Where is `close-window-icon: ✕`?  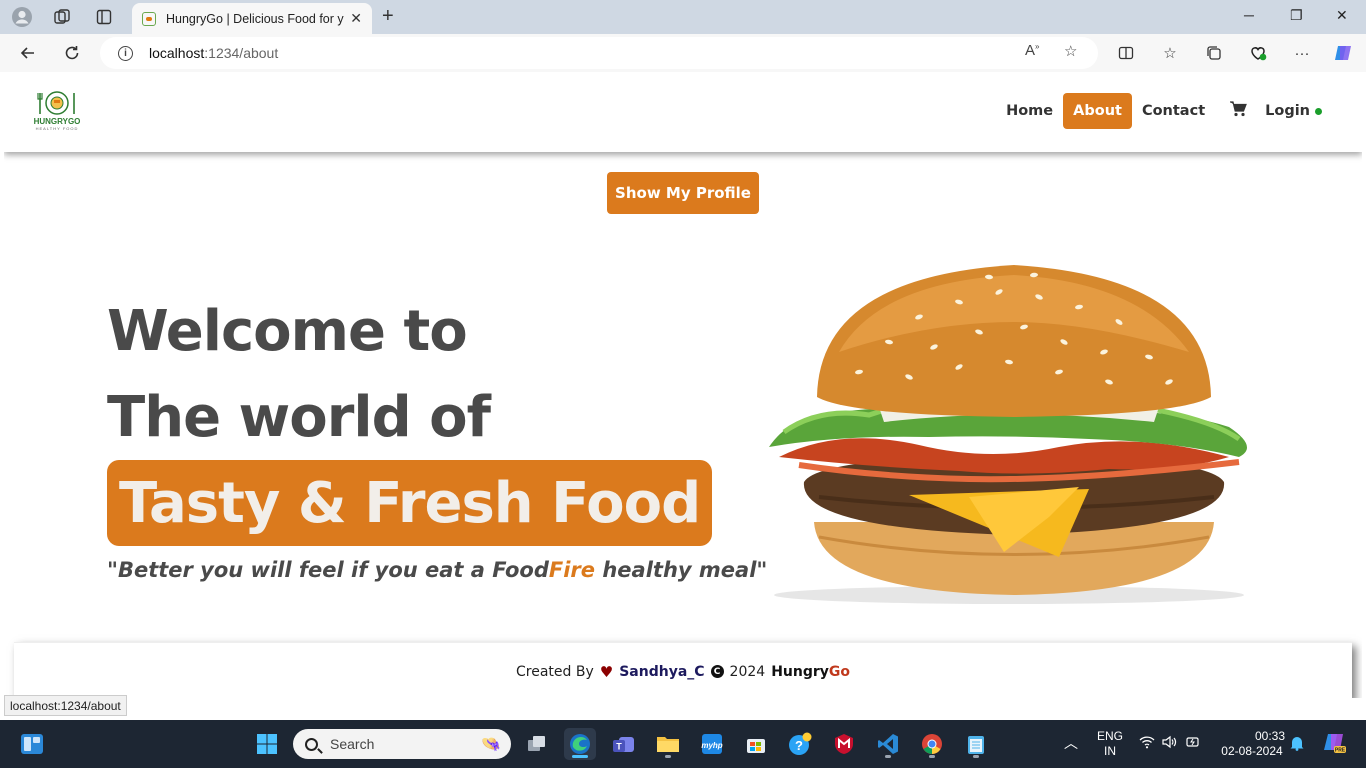 close-window-icon: ✕ is located at coordinates (1342, 15).